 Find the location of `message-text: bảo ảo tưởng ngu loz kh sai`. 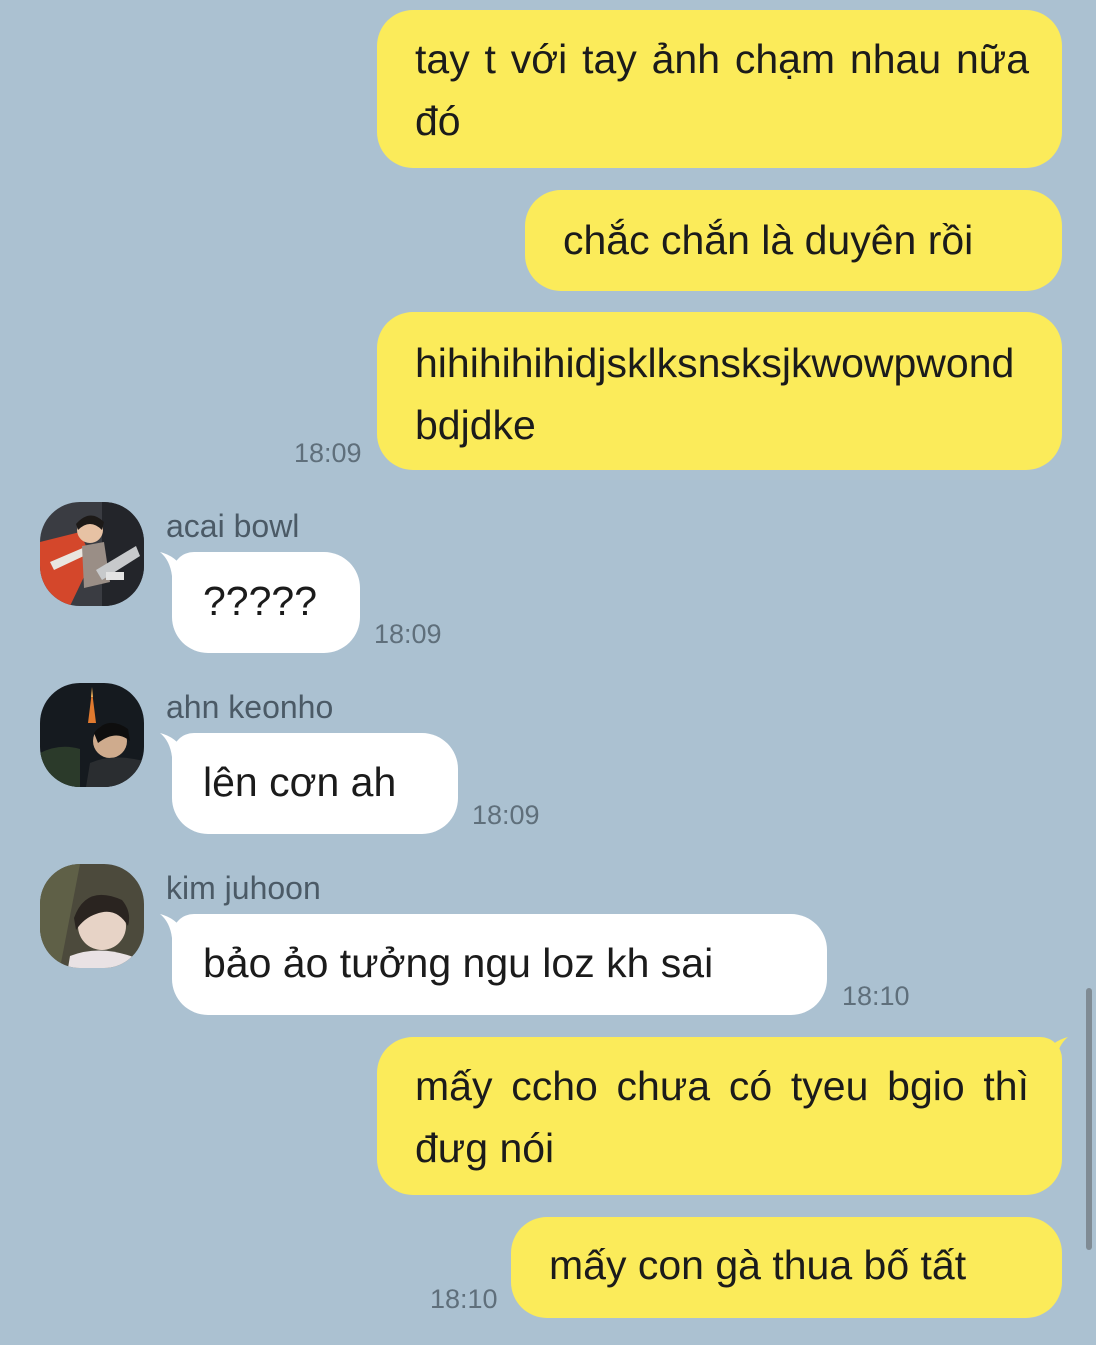

message-text: bảo ảo tưởng ngu loz kh sai is located at coordinates (458, 963).